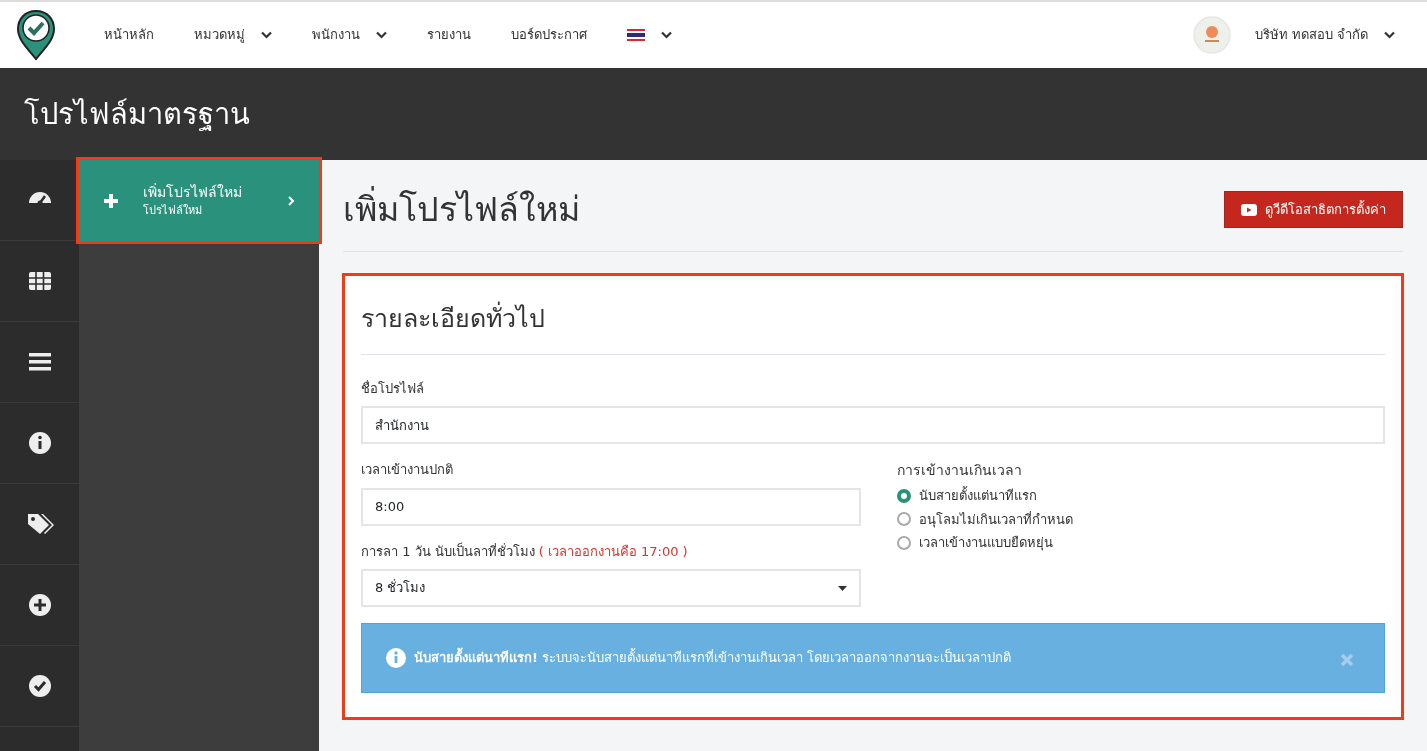  I want to click on alert-message: นับสายตั้งแต่นาทีแรก! ระบบจะนับสายตั้งแต่นาทีแรกที่เข้างานเกินเวลา โดยเวลาออกจากงานจะเป็นเวลาปกติ, so click(874, 658).